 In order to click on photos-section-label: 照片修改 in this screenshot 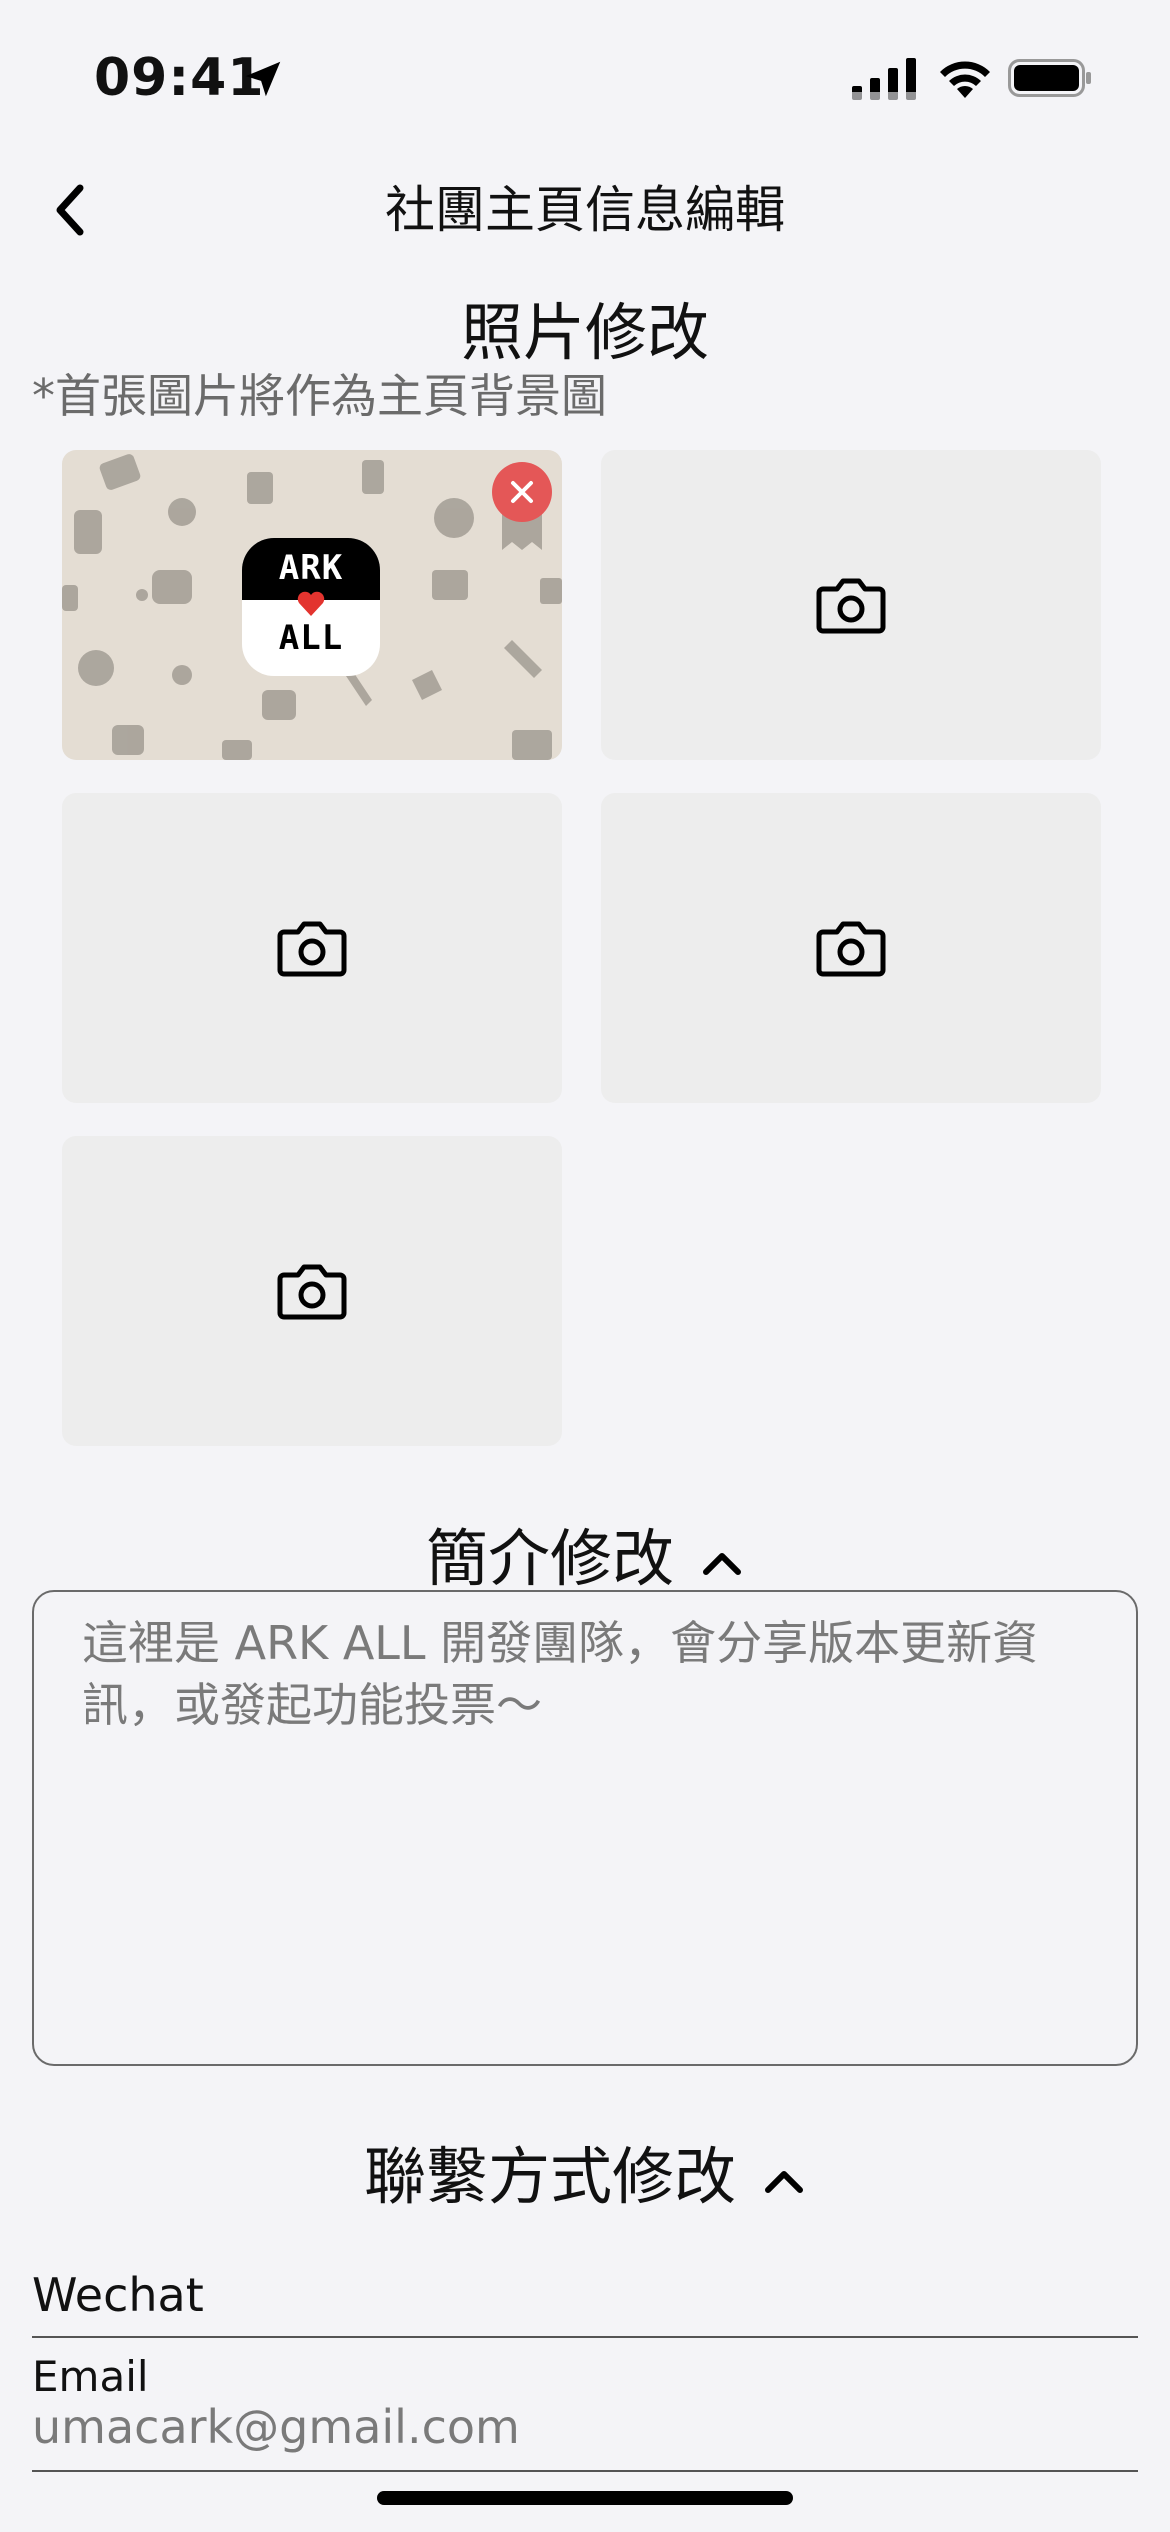, I will do `click(584, 332)`.